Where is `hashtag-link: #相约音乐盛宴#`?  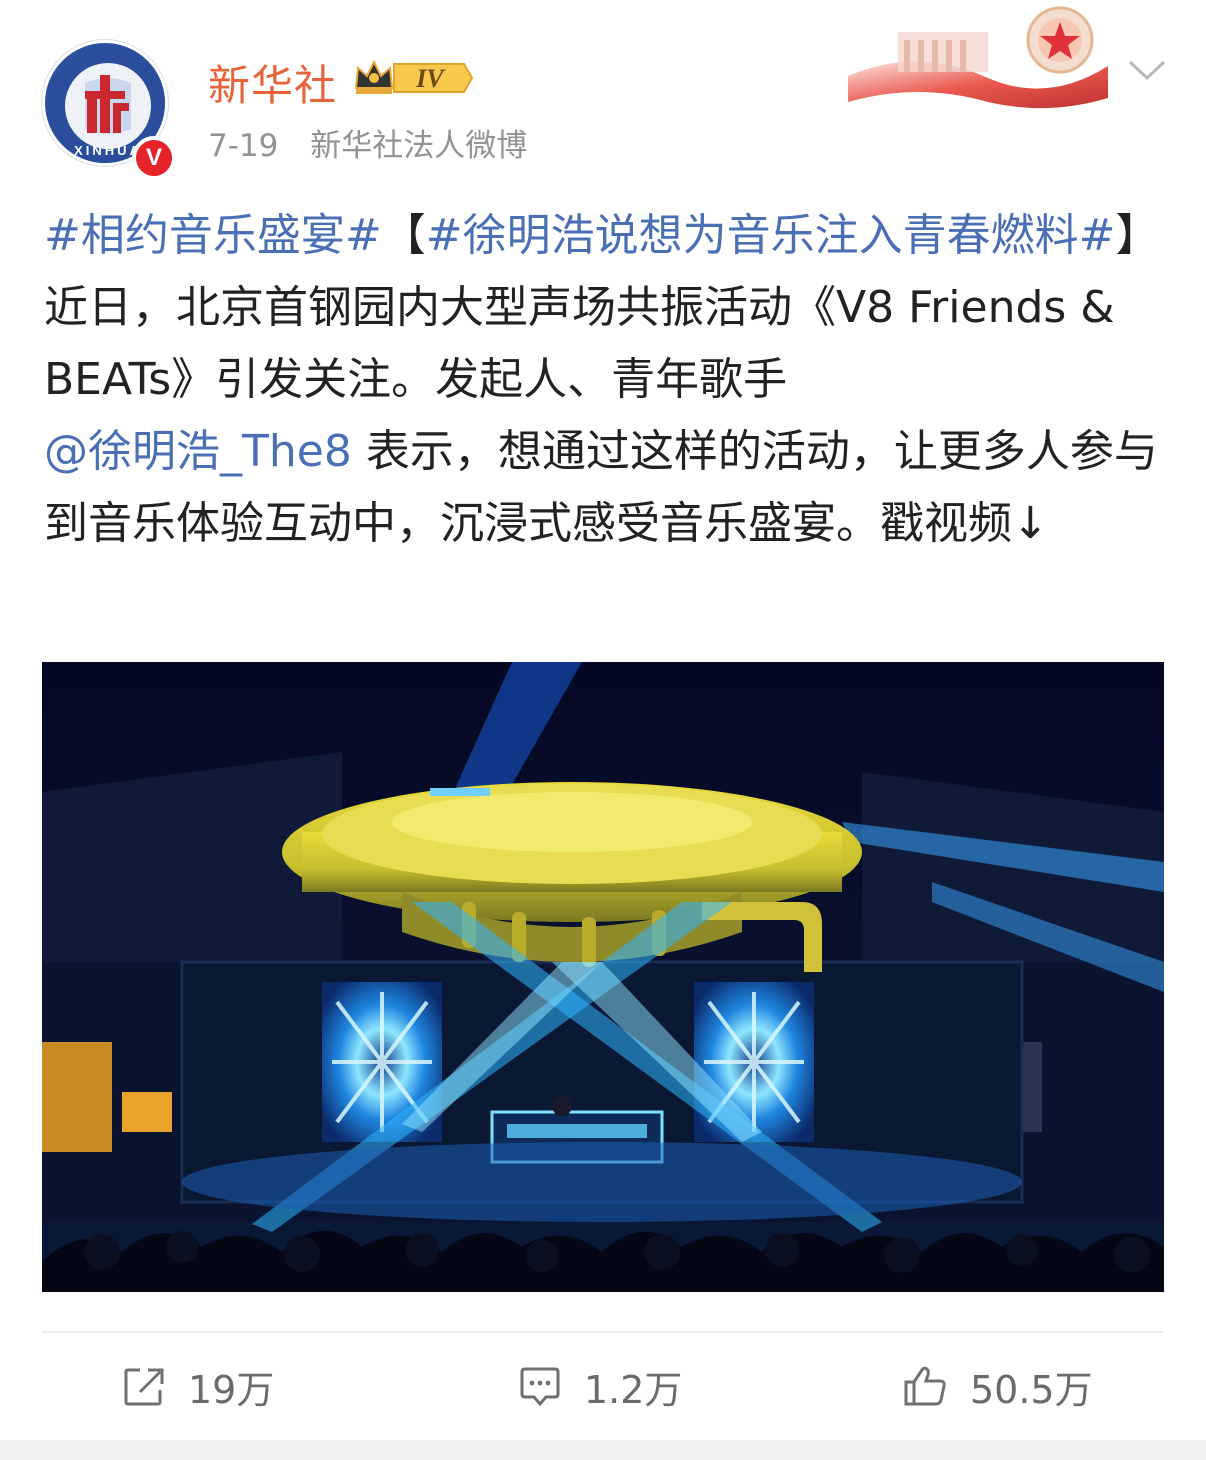 hashtag-link: #相约音乐盛宴# is located at coordinates (213, 235).